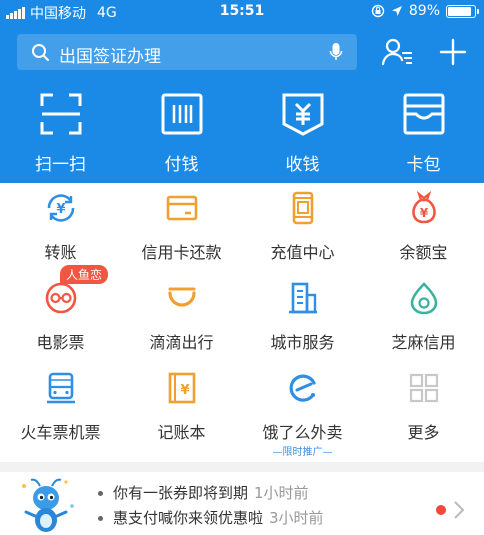 Image resolution: width=484 pixels, height=535 pixels. Describe the element at coordinates (423, 432) in the screenshot. I see `service-label: 更多` at that location.